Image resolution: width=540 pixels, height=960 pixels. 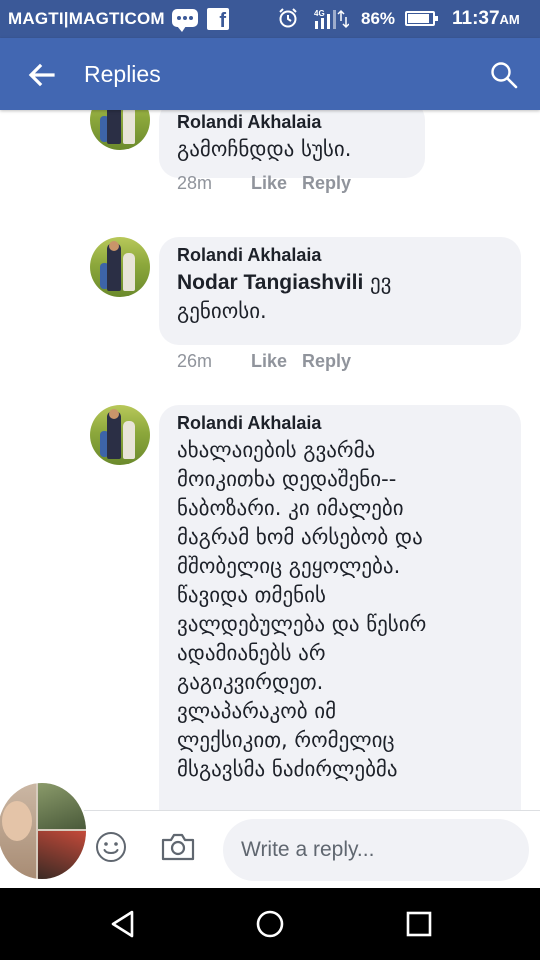 What do you see at coordinates (185, 20) in the screenshot?
I see `messenger-icon` at bounding box center [185, 20].